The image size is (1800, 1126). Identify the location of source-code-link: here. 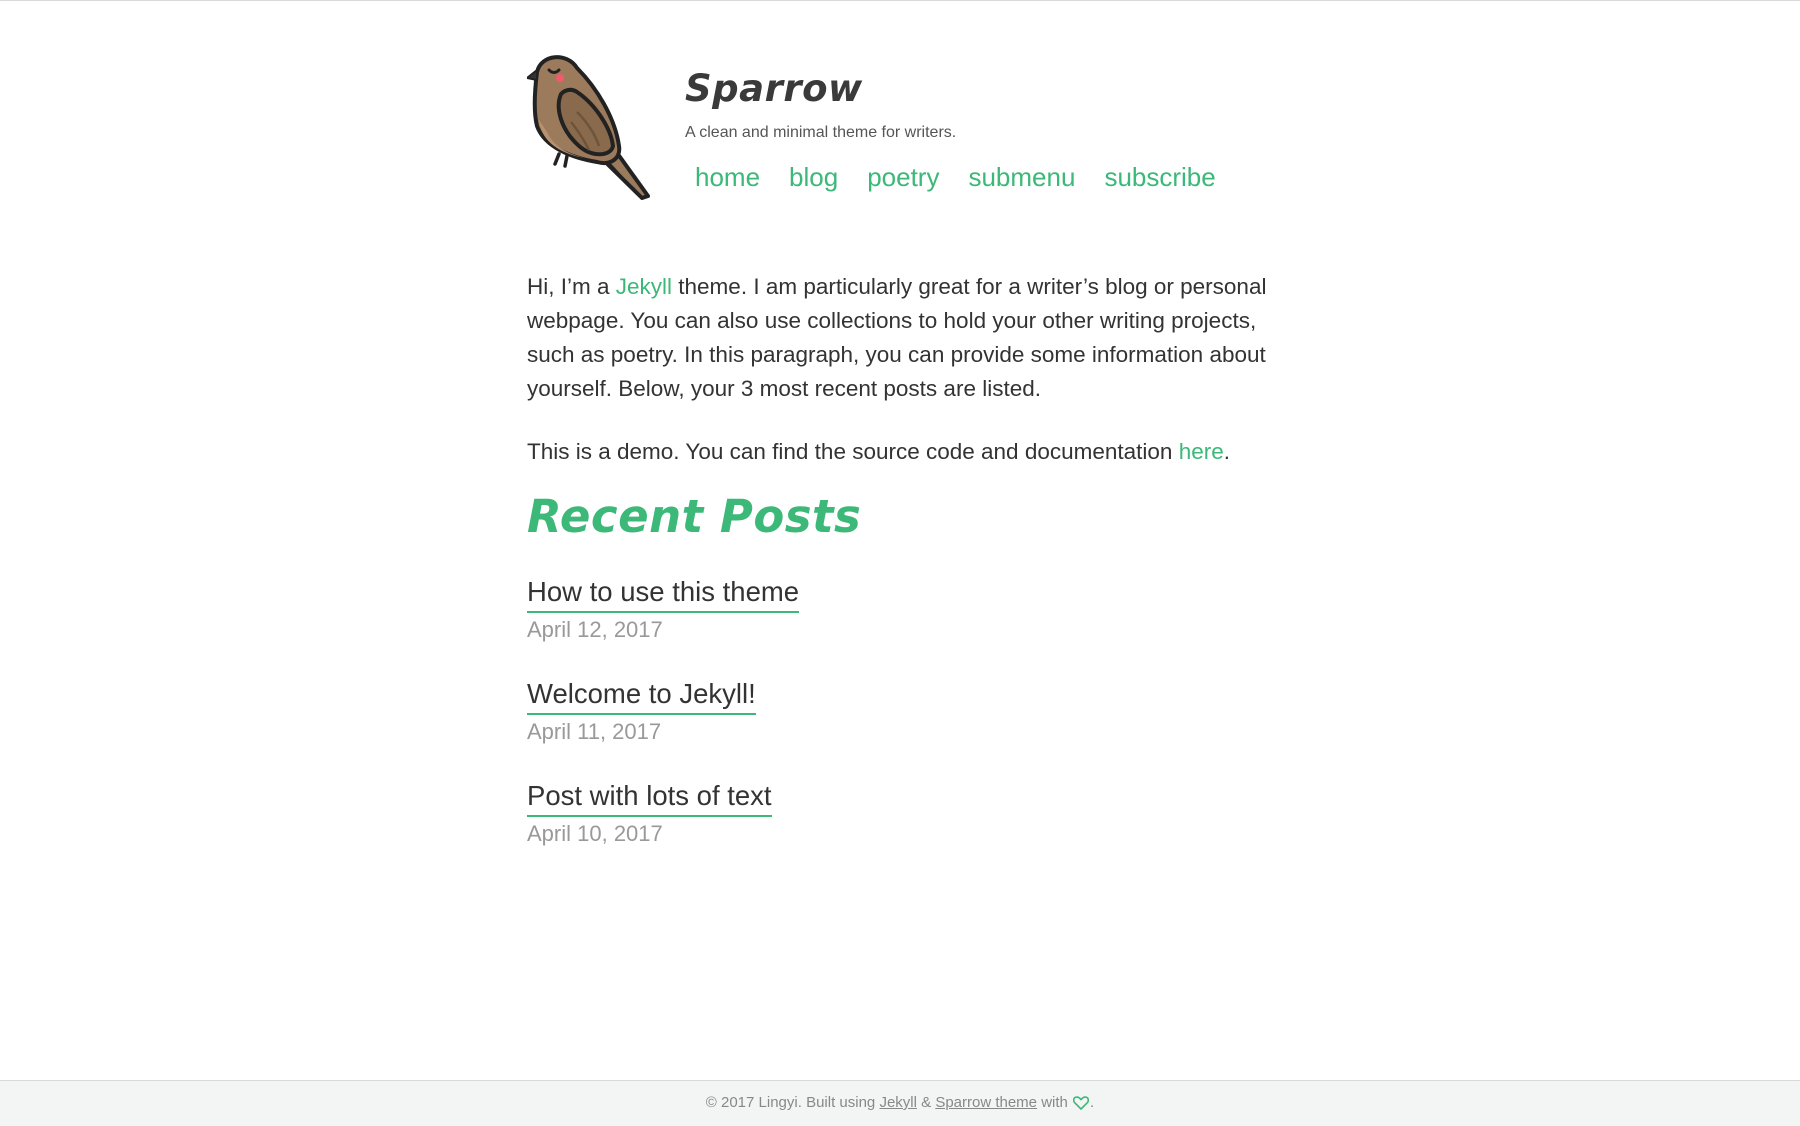
(1201, 451).